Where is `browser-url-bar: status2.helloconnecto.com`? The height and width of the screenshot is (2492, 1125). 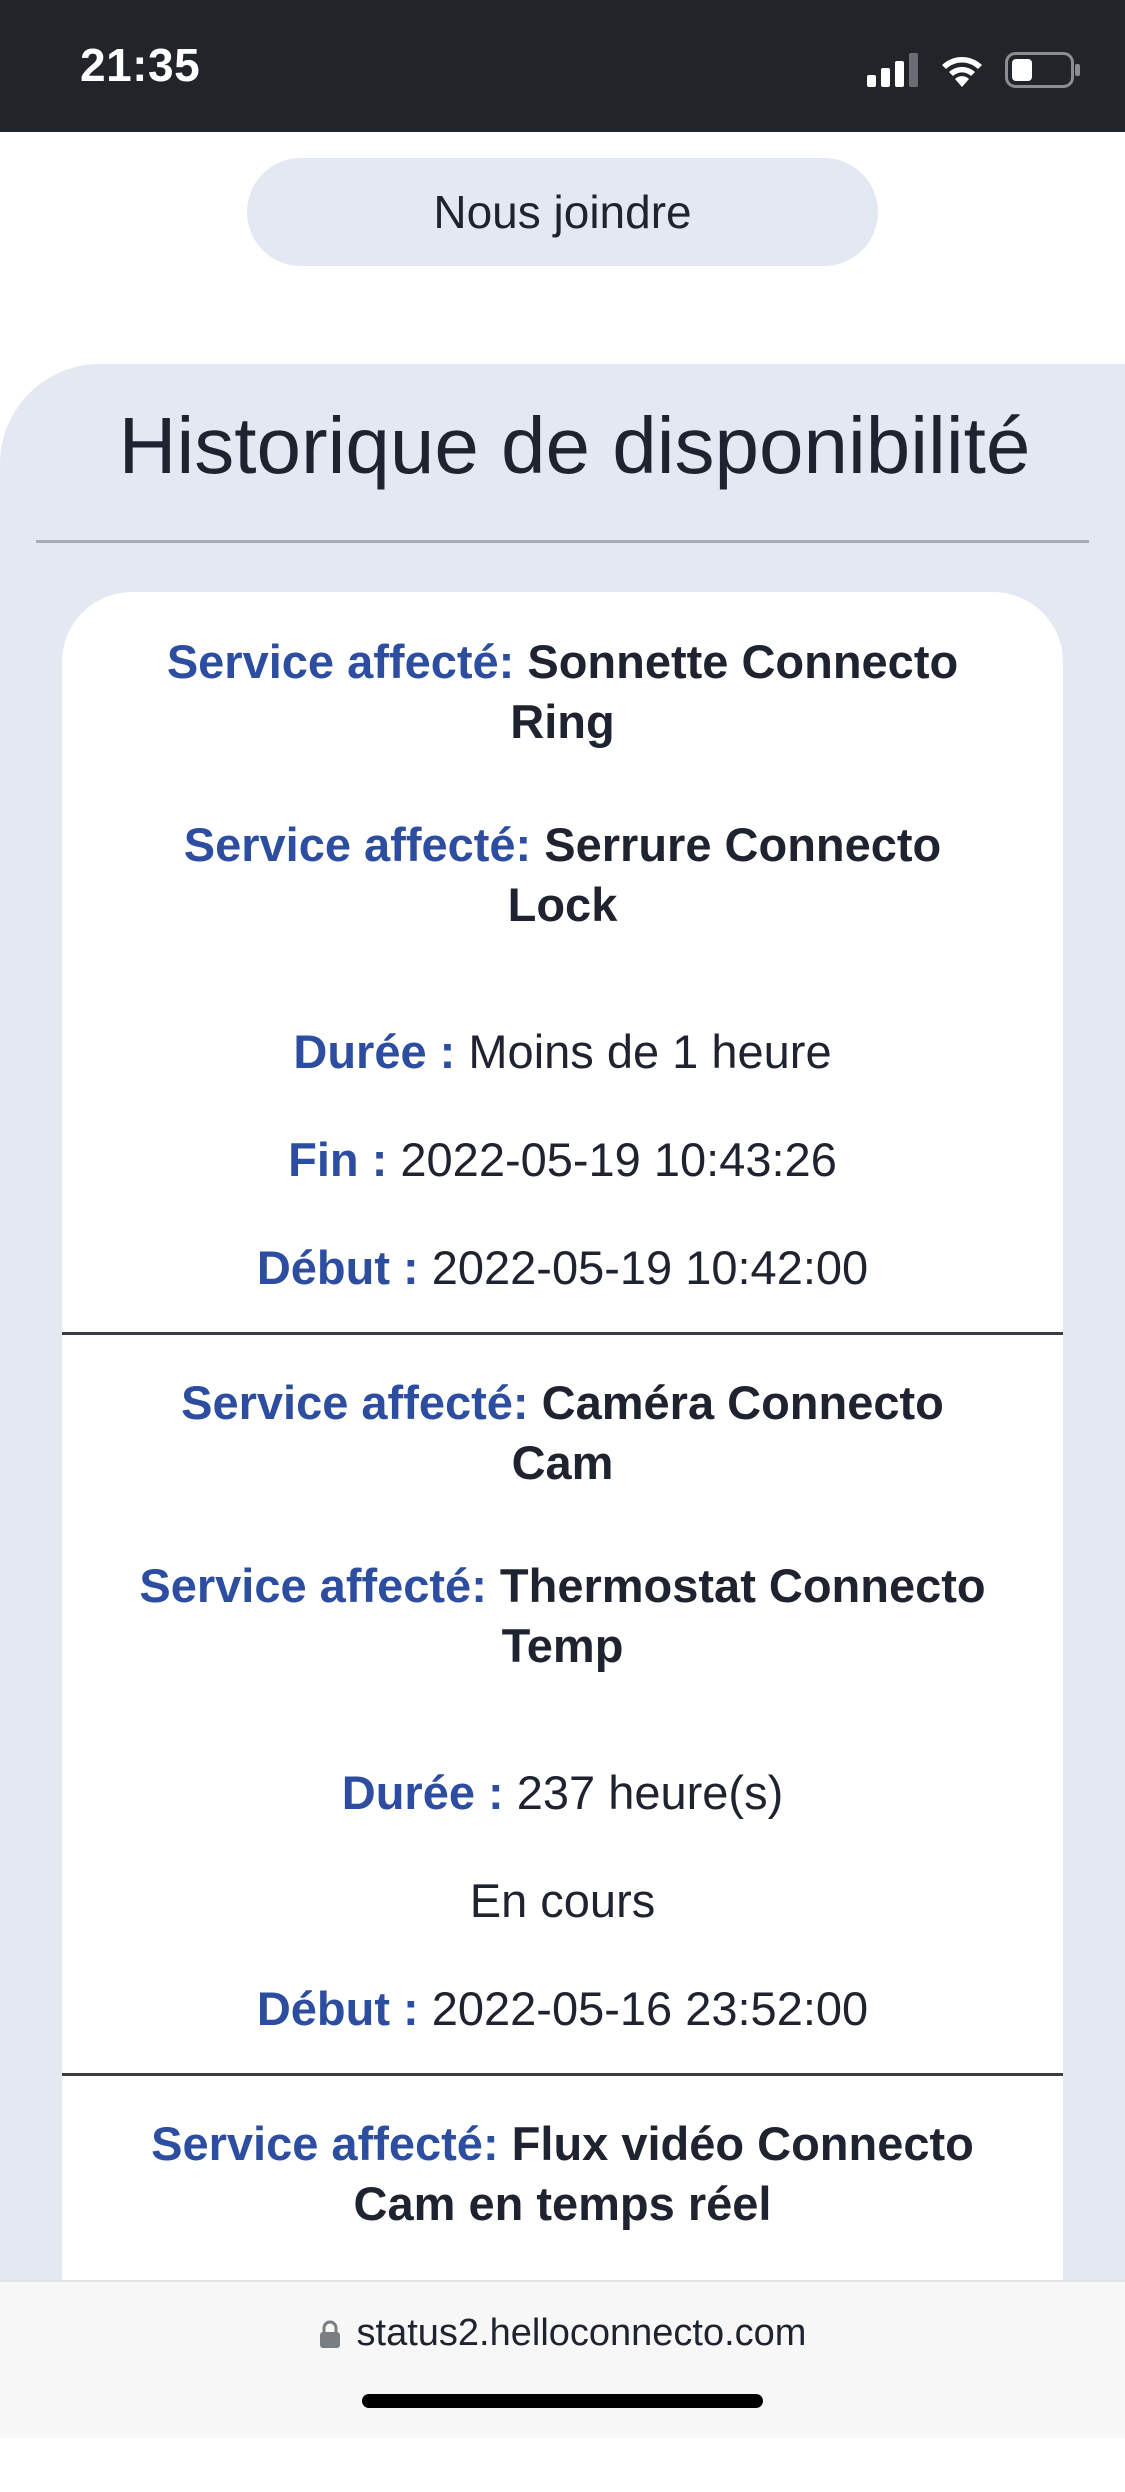 browser-url-bar: status2.helloconnecto.com is located at coordinates (562, 2359).